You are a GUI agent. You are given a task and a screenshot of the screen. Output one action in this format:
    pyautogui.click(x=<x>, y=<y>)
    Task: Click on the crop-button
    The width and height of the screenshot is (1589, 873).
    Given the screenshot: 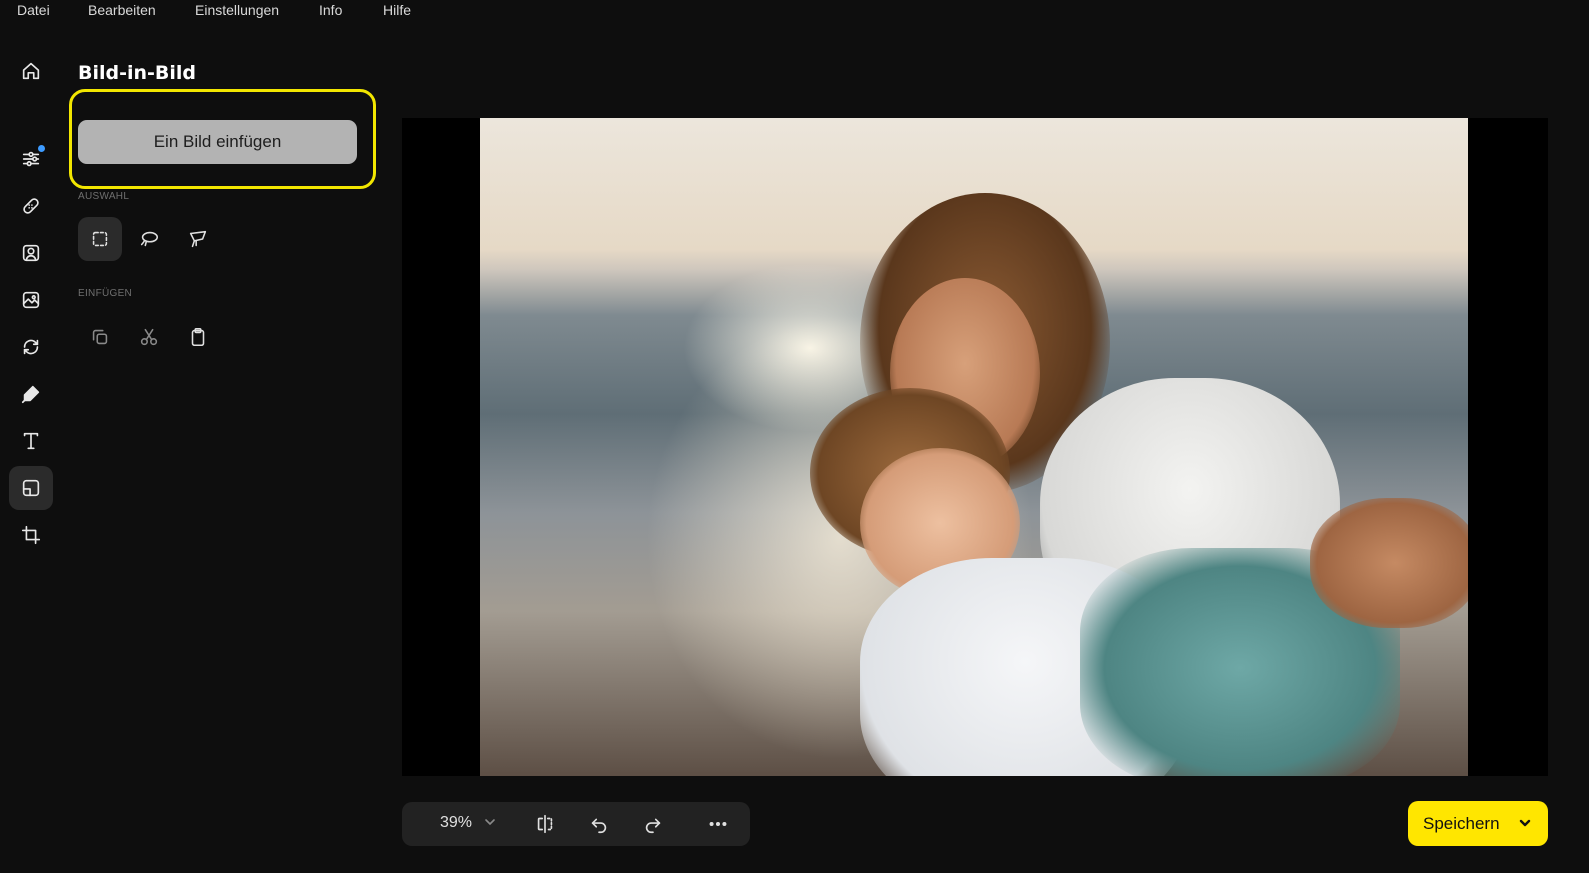 What is the action you would take?
    pyautogui.click(x=31, y=535)
    